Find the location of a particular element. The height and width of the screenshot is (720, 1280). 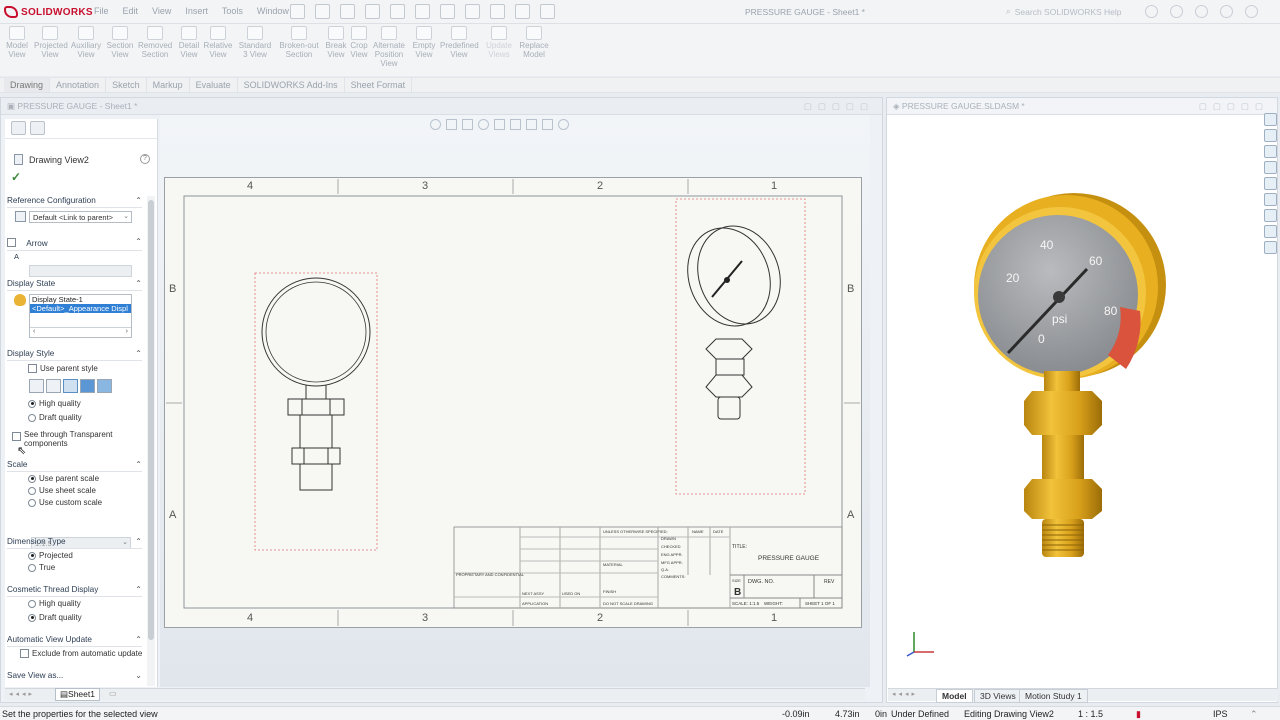

tab-motion-study-1: Motion Study 1 is located at coordinates (1053, 696).